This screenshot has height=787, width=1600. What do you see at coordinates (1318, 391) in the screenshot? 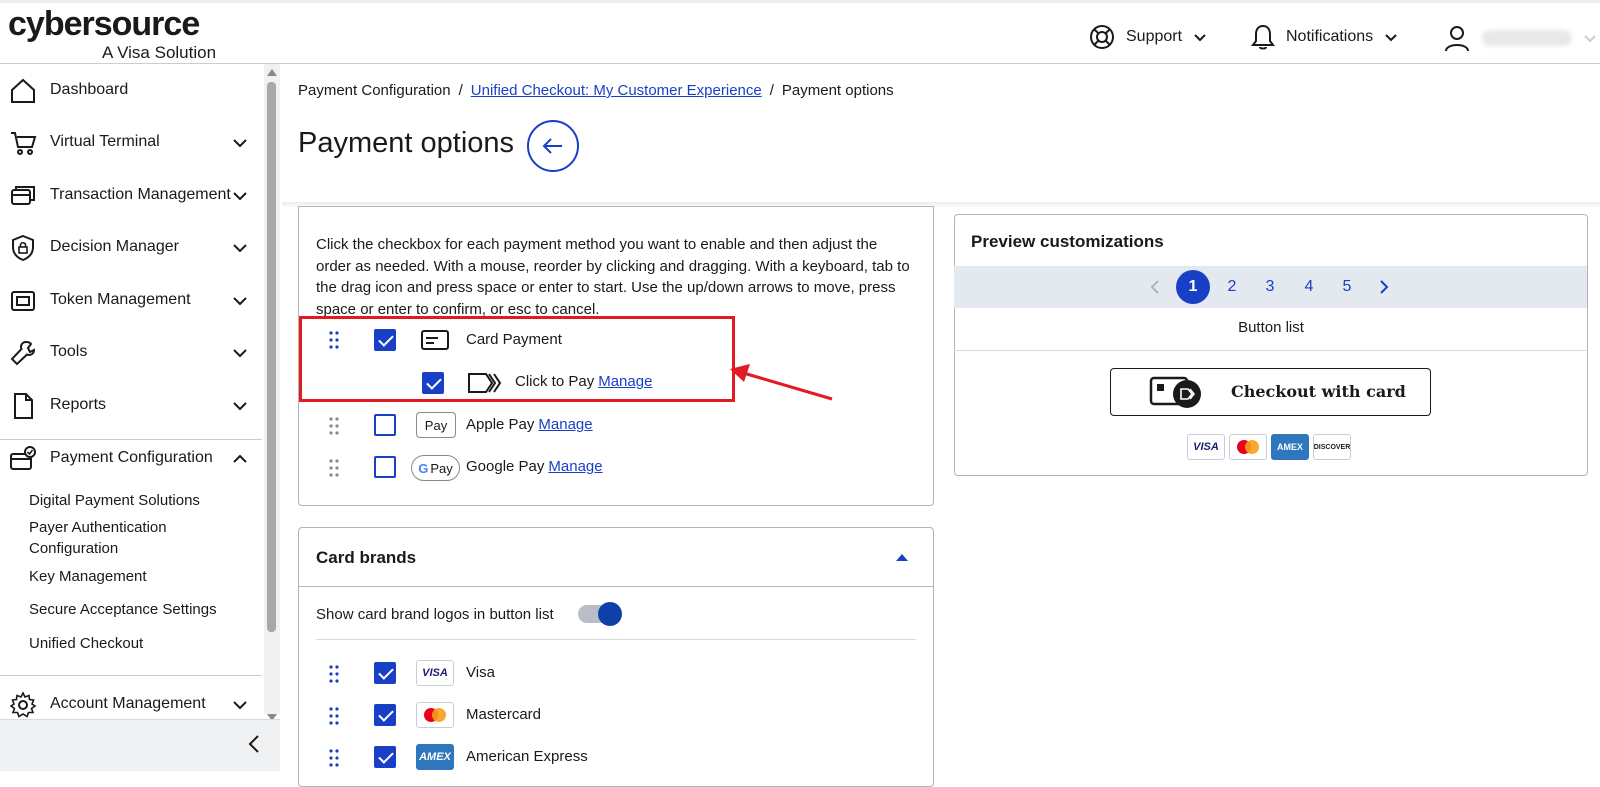
I see `checkout-label: Checkout with card` at bounding box center [1318, 391].